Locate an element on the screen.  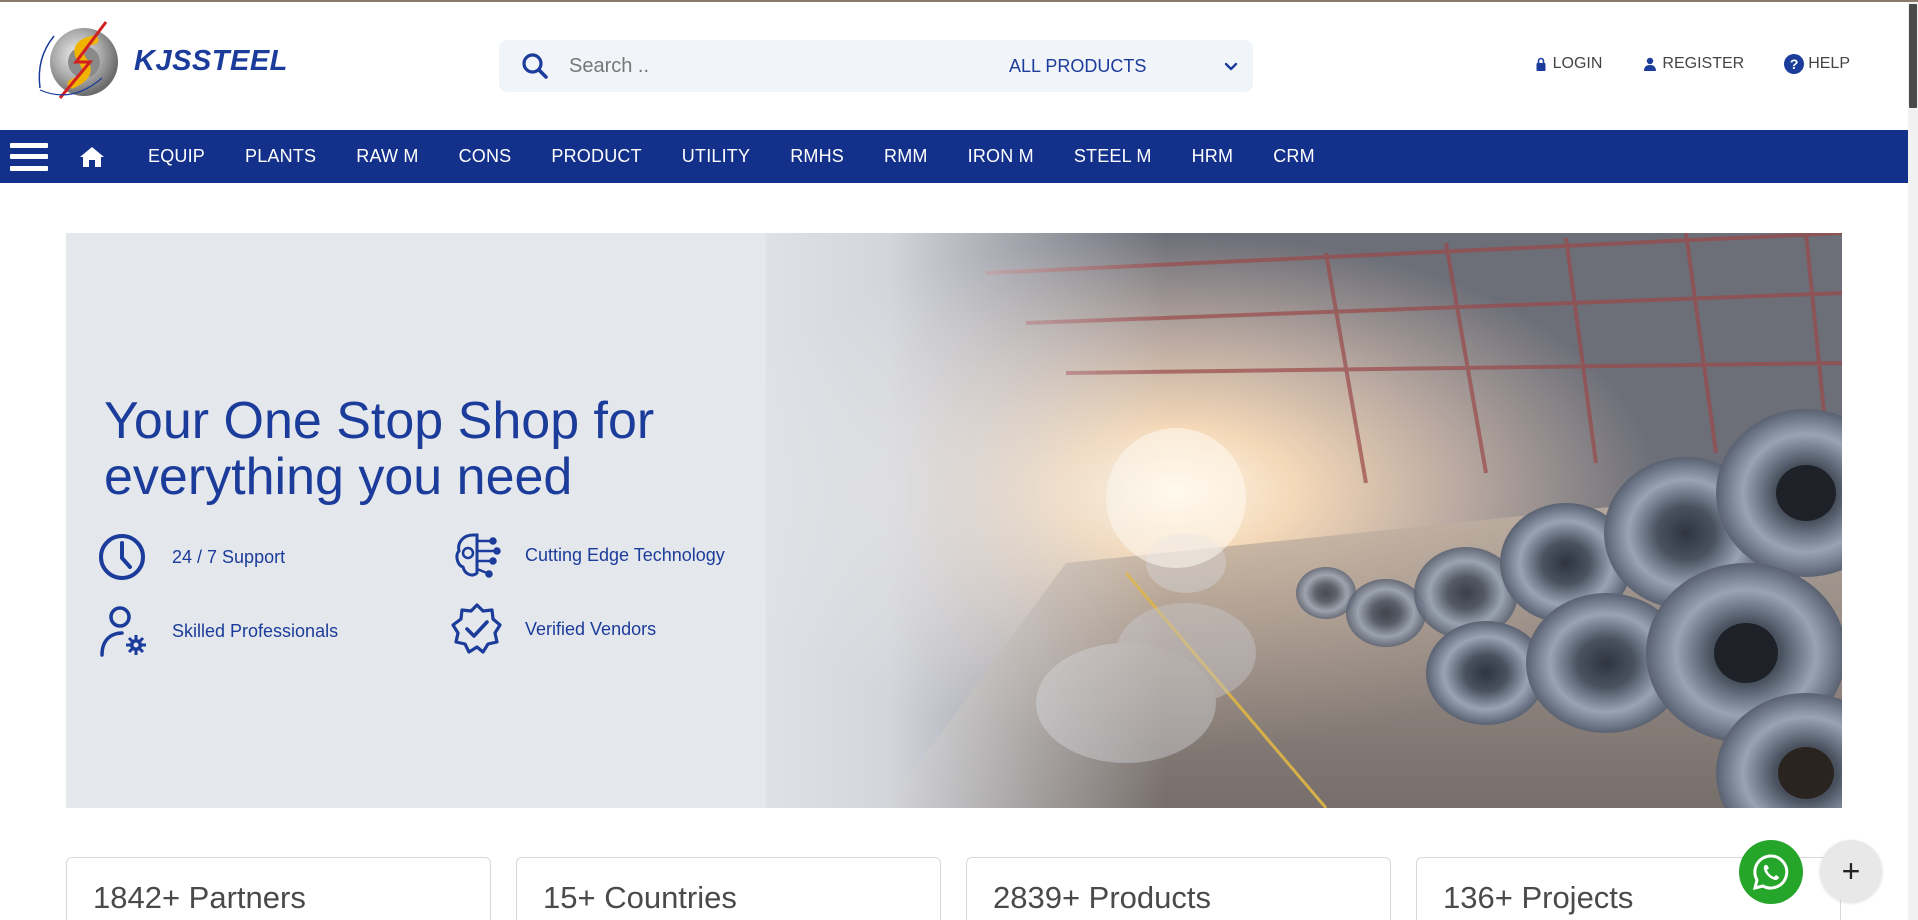
nav-item-cons: CONS is located at coordinates (485, 156).